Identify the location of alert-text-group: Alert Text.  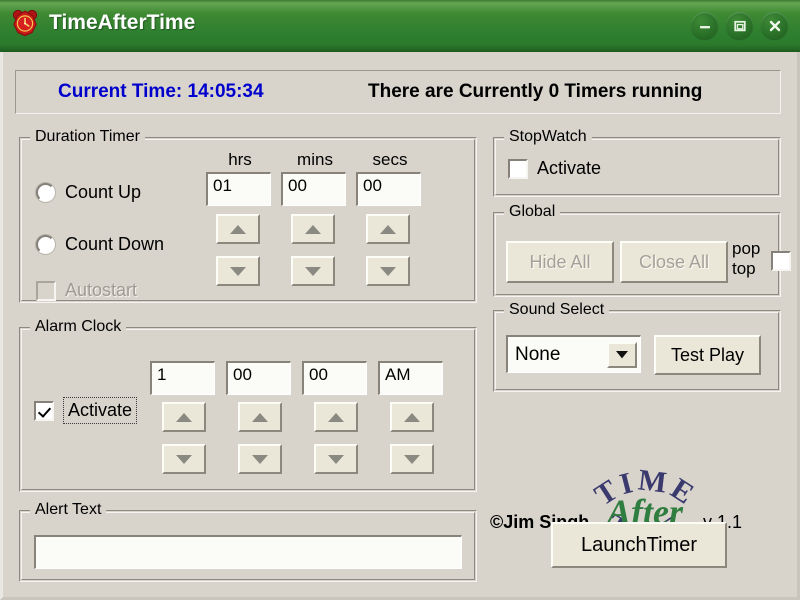
(248, 541).